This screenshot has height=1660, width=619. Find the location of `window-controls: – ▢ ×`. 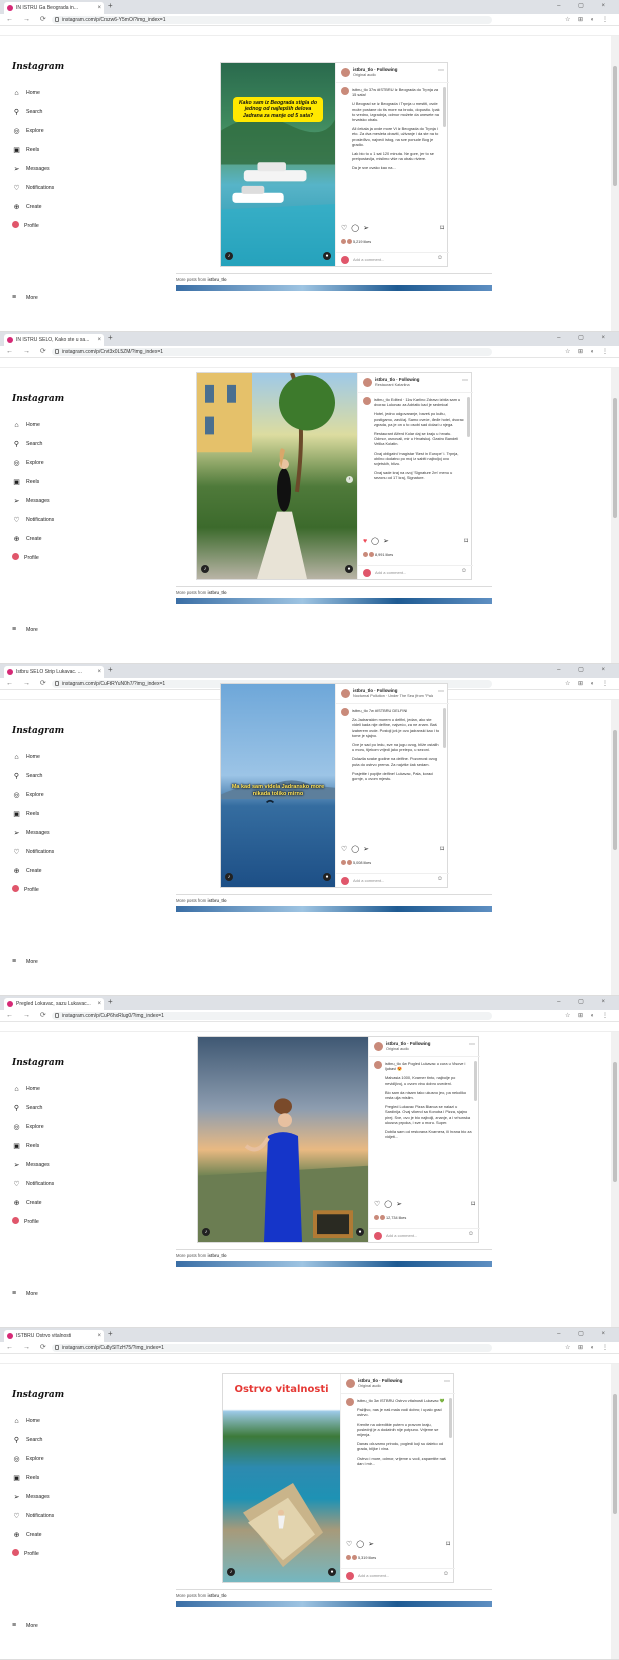

window-controls: – ▢ × is located at coordinates (585, 1333).